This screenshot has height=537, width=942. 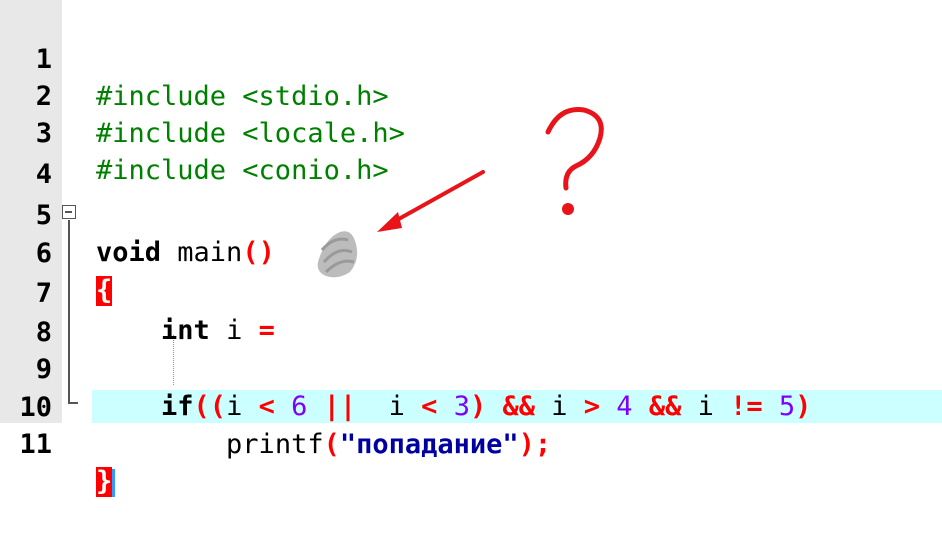 I want to click on paren-semicolon: );, so click(x=535, y=444).